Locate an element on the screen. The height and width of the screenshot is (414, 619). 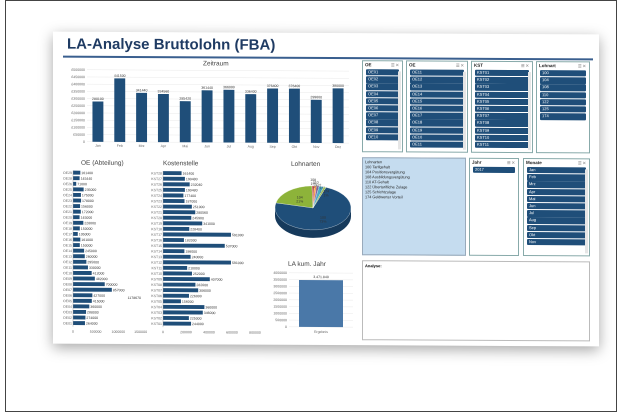
bar-data-label: 228400 is located at coordinates (196, 229).